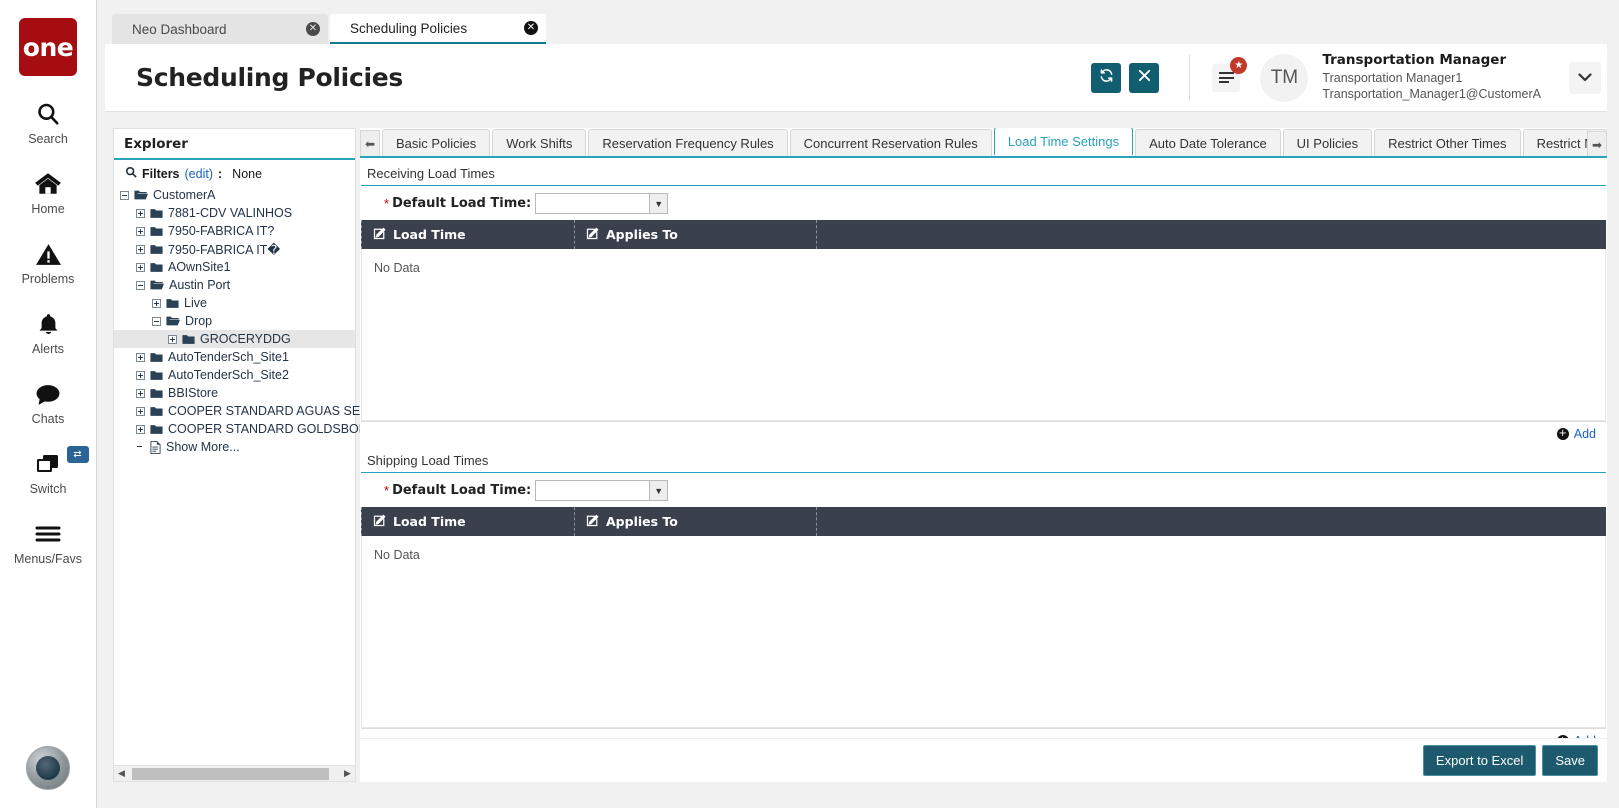 This screenshot has width=1619, height=808. What do you see at coordinates (156, 411) in the screenshot?
I see `folder-closed-icon` at bounding box center [156, 411].